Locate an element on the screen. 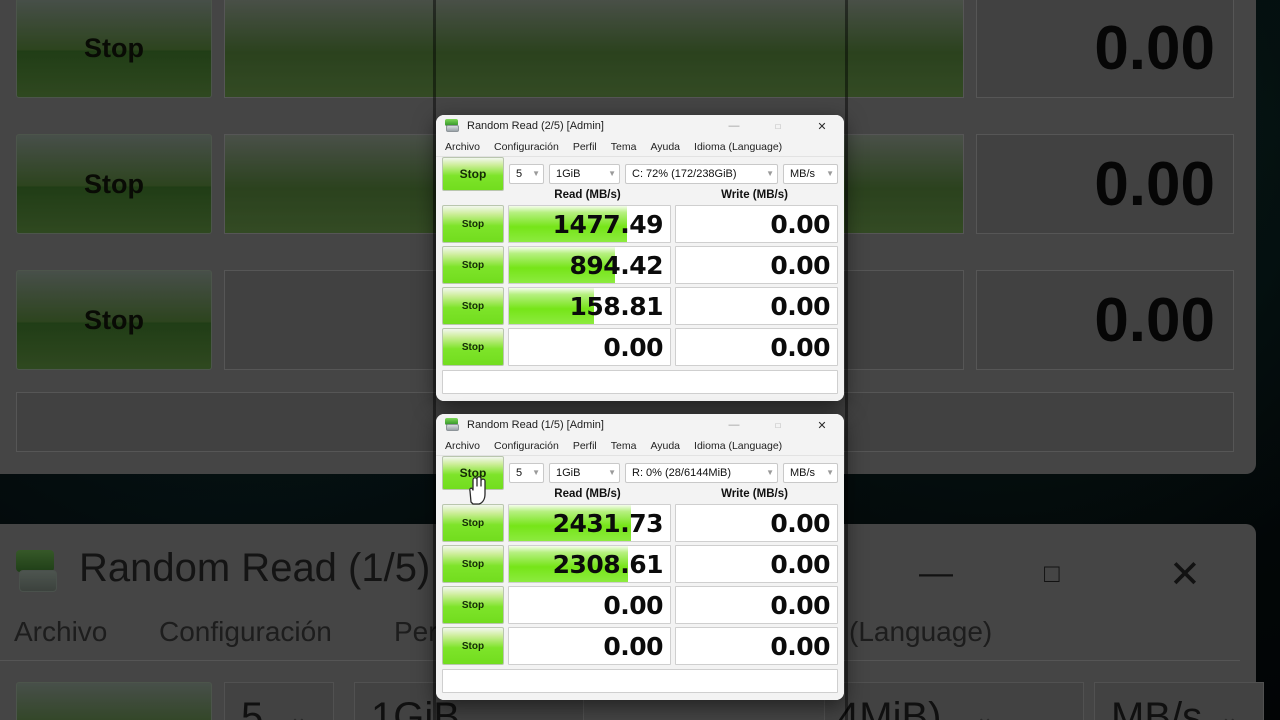  window-2-status-bar is located at coordinates (640, 681).